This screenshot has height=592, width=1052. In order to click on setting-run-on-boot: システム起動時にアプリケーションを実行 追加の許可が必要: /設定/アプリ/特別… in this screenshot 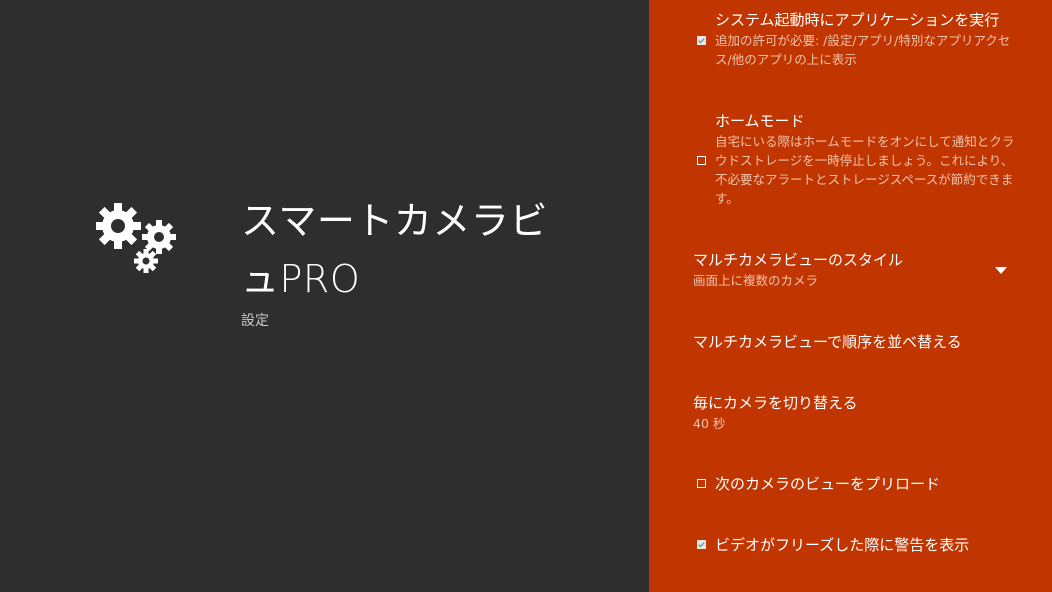, I will do `click(850, 39)`.